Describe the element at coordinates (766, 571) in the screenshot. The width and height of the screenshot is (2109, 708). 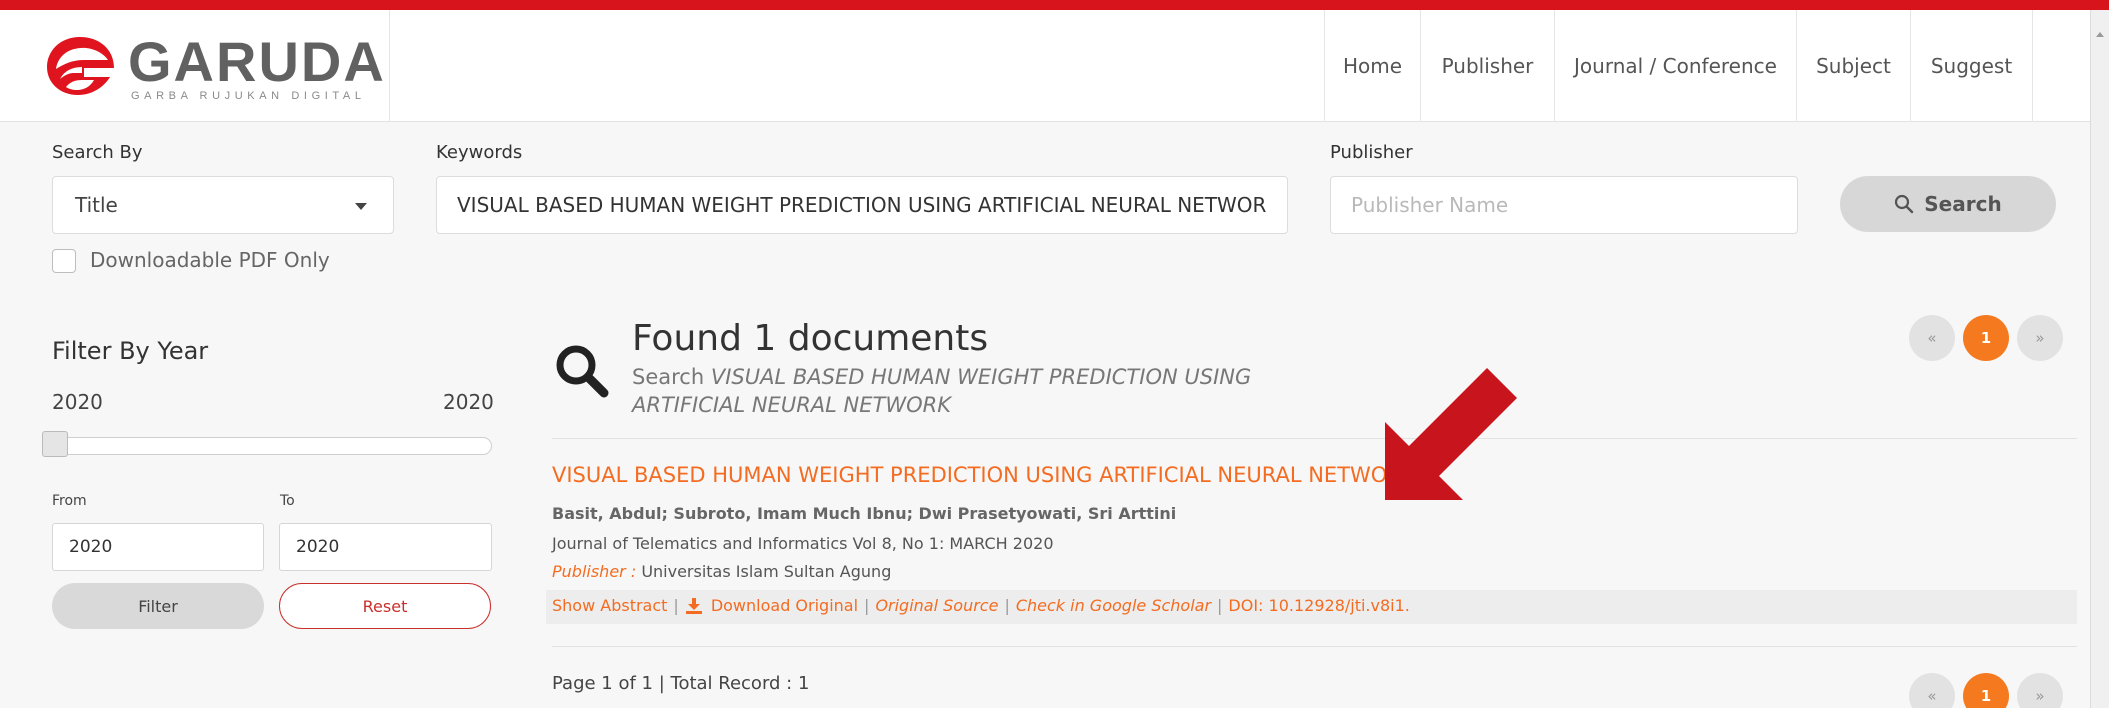
I see `publisher-name: Universitas Islam Sultan Agung` at that location.